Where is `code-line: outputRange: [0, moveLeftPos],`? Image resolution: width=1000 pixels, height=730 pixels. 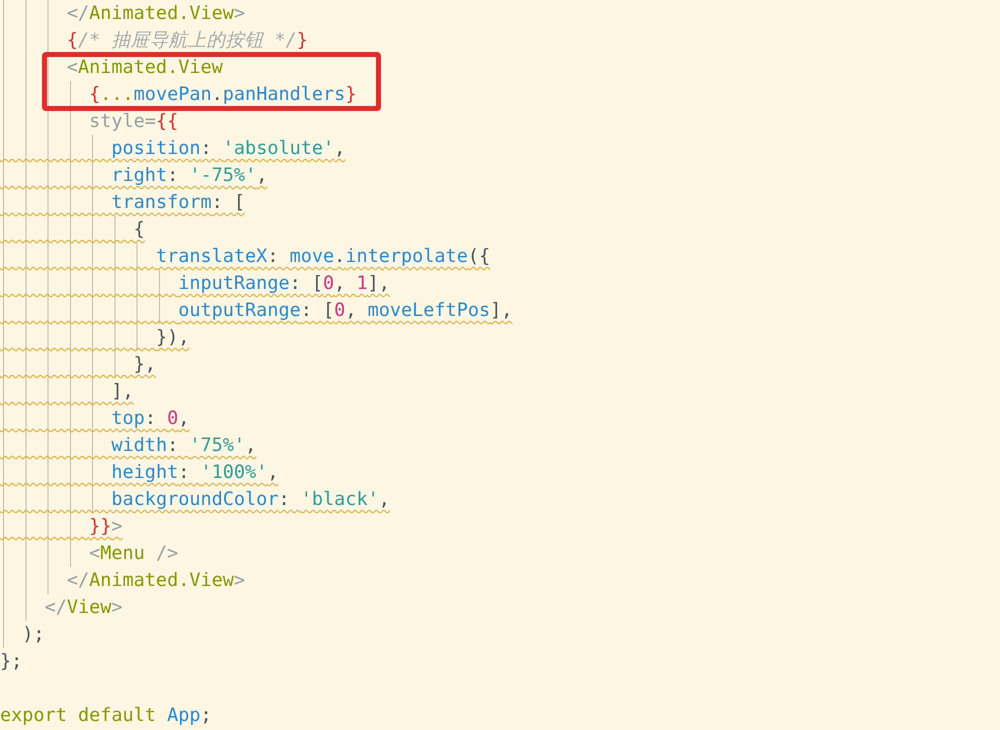
code-line: outputRange: [0, moveLeftPos], is located at coordinates (345, 310).